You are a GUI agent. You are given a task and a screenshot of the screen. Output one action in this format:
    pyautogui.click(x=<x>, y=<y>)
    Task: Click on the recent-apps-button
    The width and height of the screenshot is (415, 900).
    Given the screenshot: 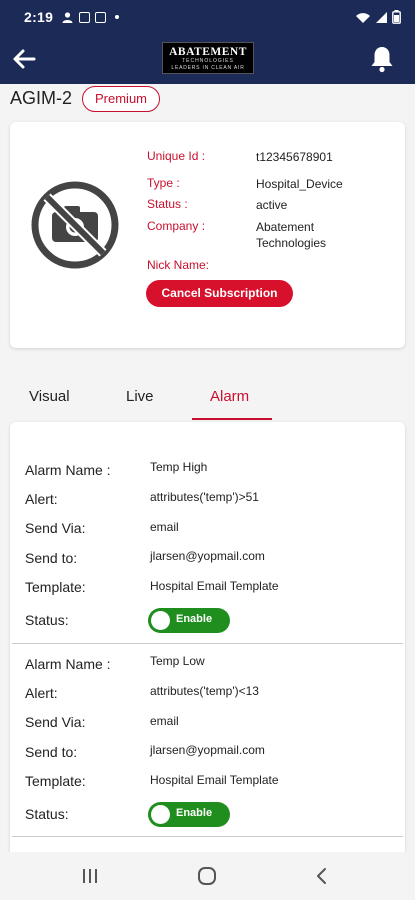 What is the action you would take?
    pyautogui.click(x=90, y=876)
    